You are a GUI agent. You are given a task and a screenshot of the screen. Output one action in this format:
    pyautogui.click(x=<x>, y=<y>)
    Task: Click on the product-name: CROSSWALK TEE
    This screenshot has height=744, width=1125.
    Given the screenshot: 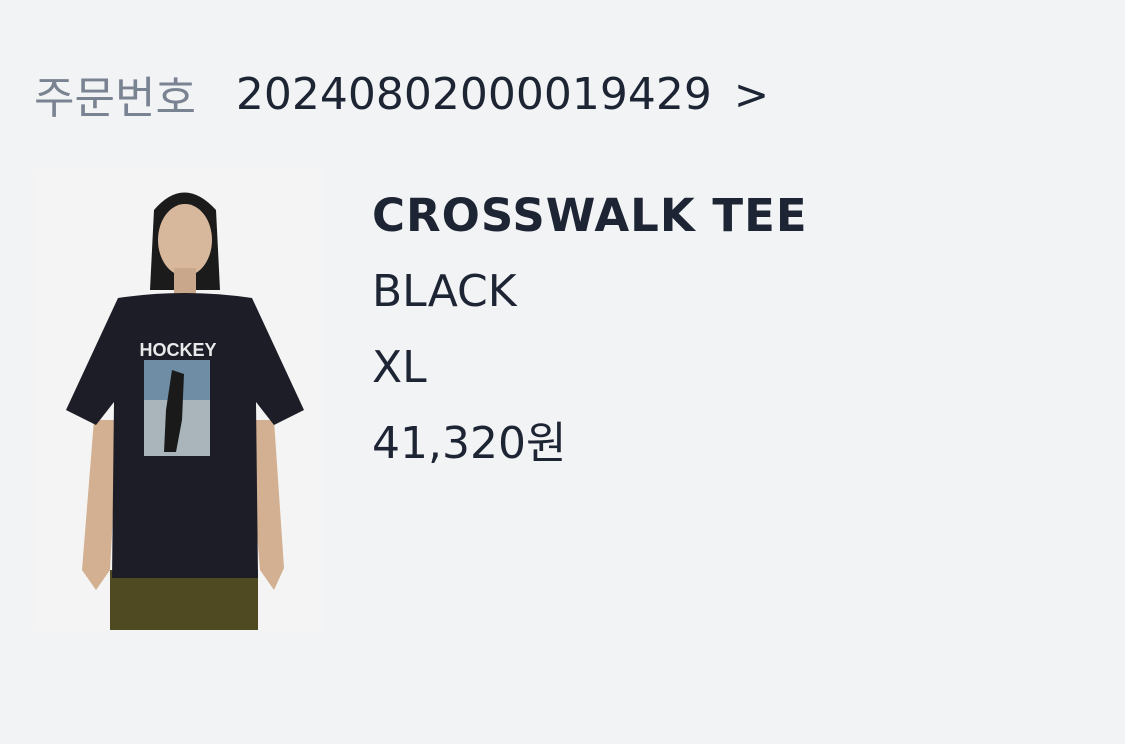 What is the action you would take?
    pyautogui.click(x=590, y=216)
    